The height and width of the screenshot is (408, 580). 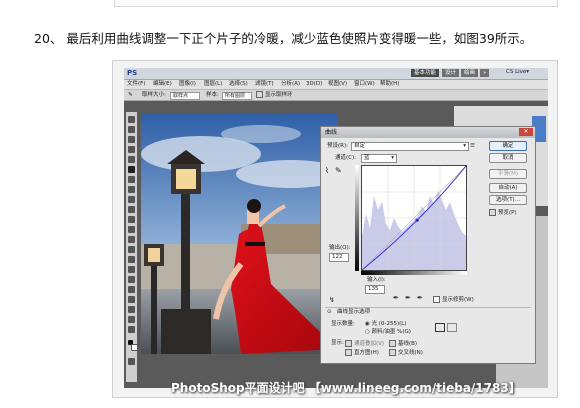 What do you see at coordinates (134, 347) in the screenshot?
I see `background-color-swatch` at bounding box center [134, 347].